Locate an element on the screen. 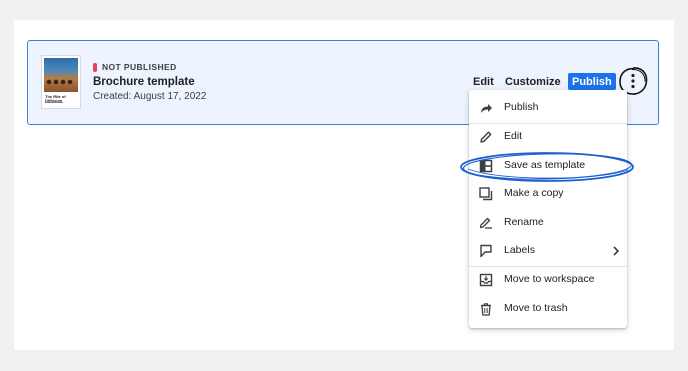  site-thumbnail: The Rite of Diffusion is located at coordinates (61, 82).